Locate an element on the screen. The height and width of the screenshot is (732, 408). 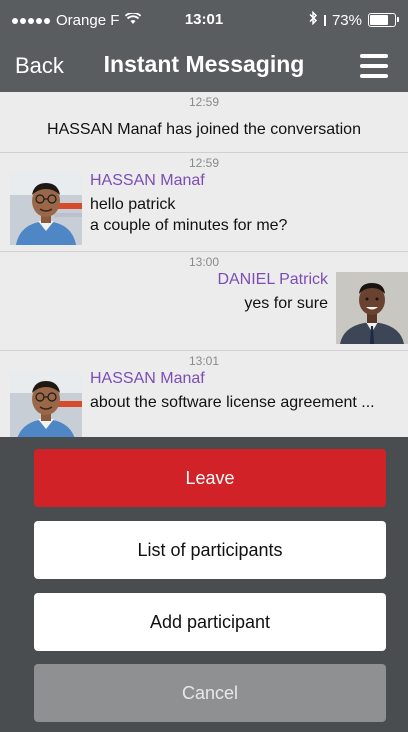
message-sender: DANIEL Patrick is located at coordinates (272, 279).